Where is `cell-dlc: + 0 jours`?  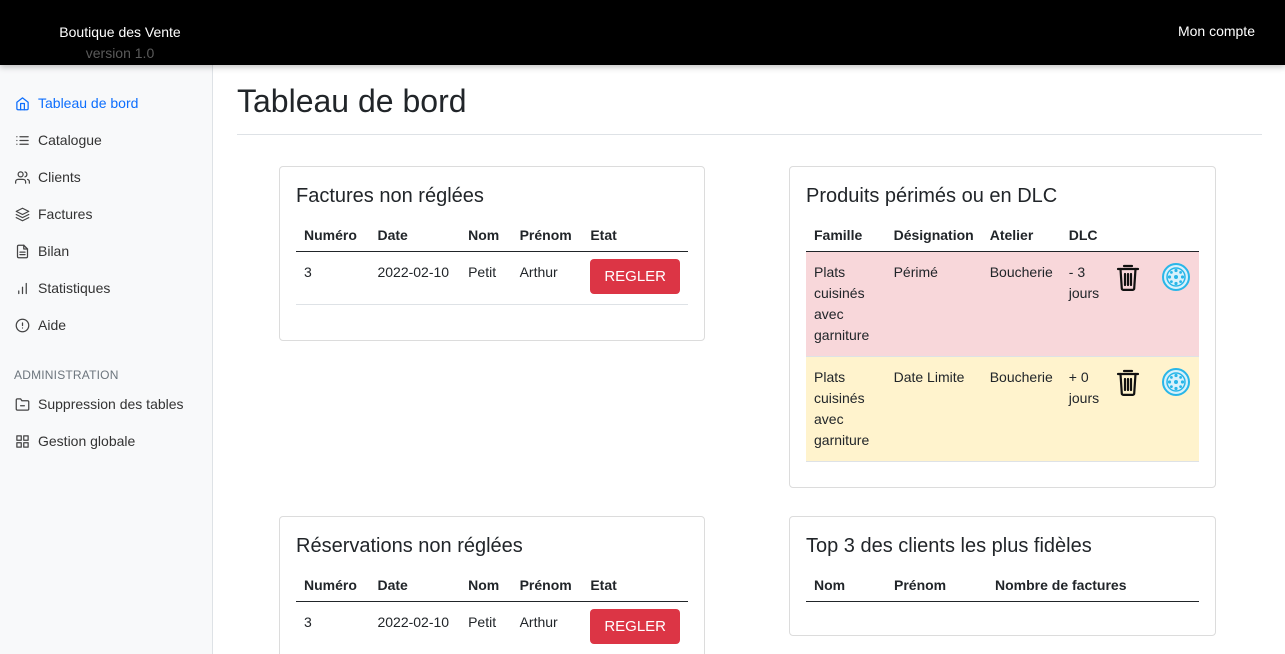 cell-dlc: + 0 jours is located at coordinates (1084, 409).